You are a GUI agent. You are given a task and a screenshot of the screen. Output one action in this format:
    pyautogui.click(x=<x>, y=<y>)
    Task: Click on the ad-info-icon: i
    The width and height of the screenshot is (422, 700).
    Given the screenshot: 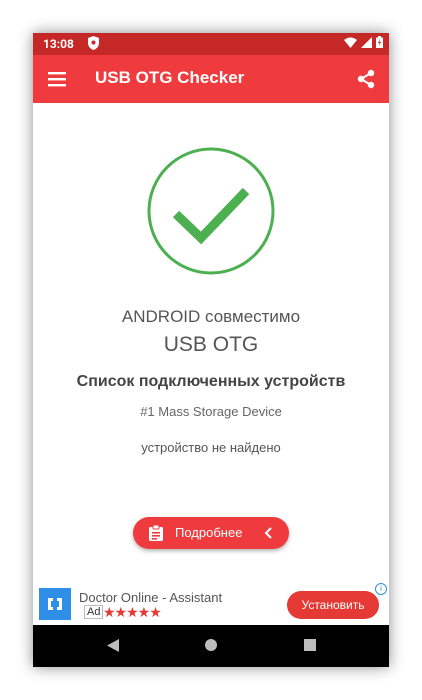 What is the action you would take?
    pyautogui.click(x=381, y=589)
    